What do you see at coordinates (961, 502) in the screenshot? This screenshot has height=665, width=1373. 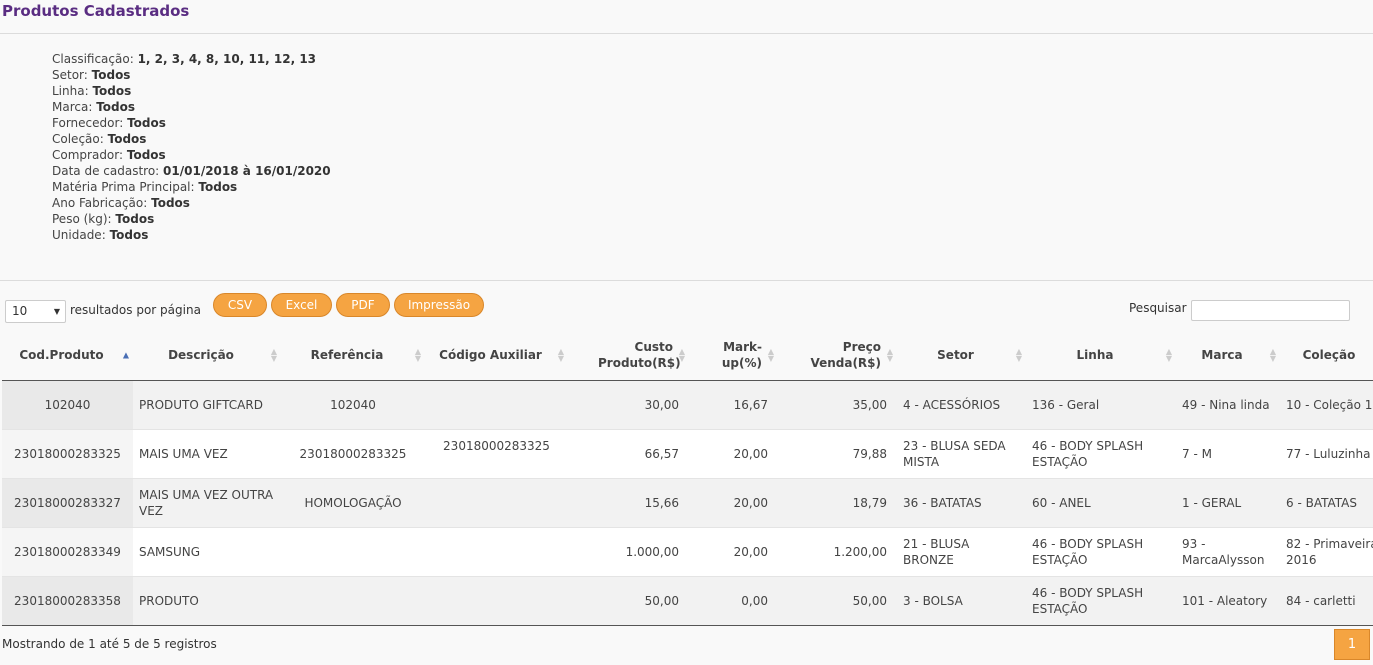 I see `table-cell: 36 - BATATAS` at bounding box center [961, 502].